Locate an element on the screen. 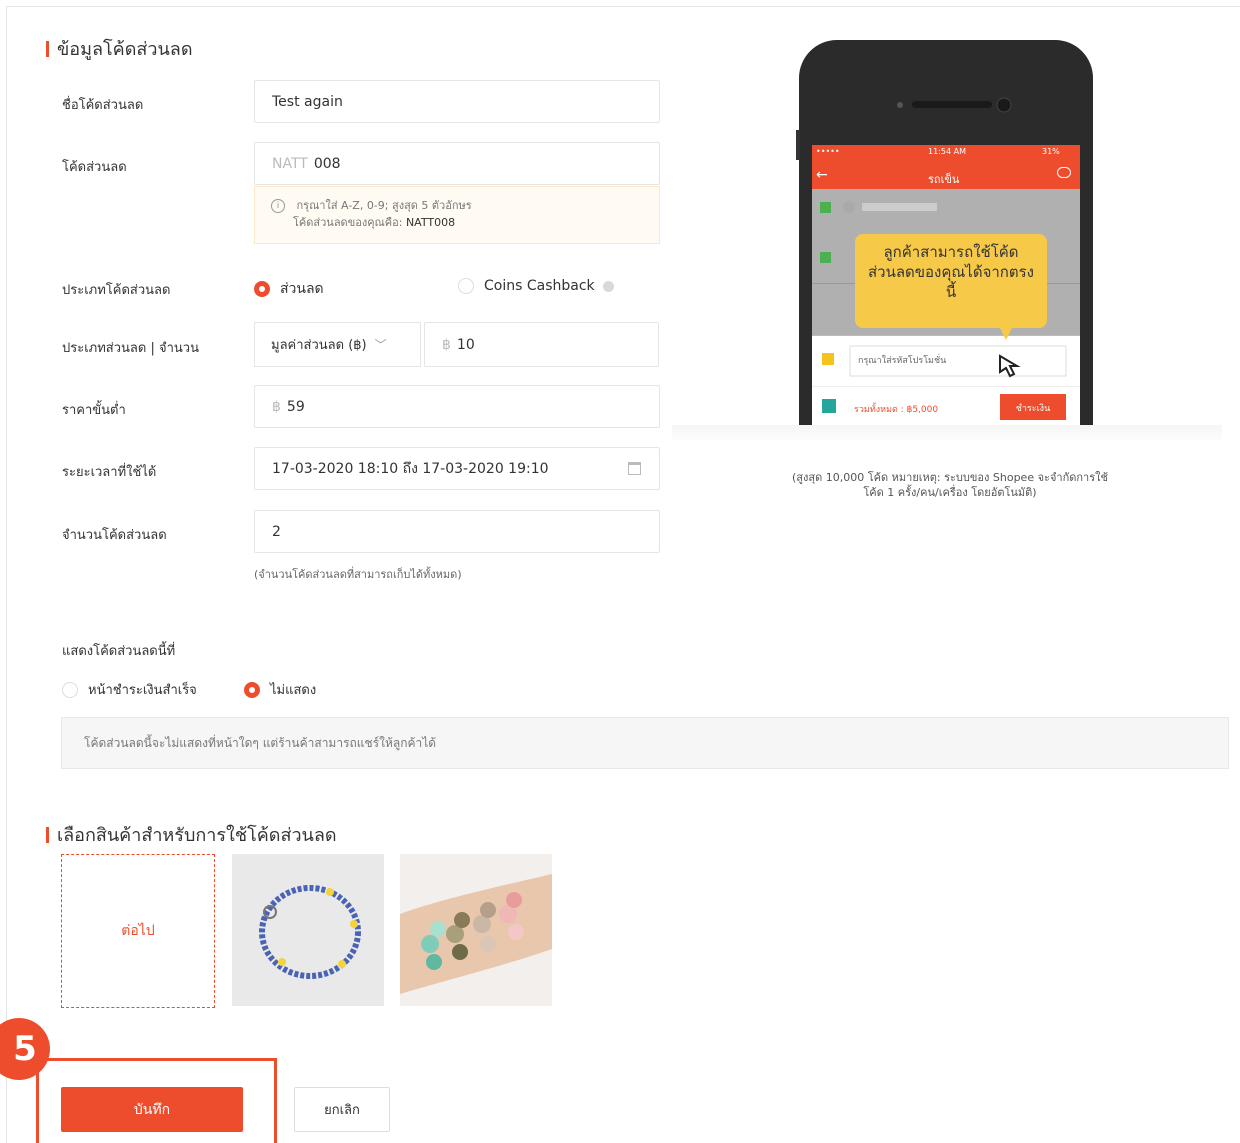  phone-pay-button: ชำระเงิน is located at coordinates (1033, 409).